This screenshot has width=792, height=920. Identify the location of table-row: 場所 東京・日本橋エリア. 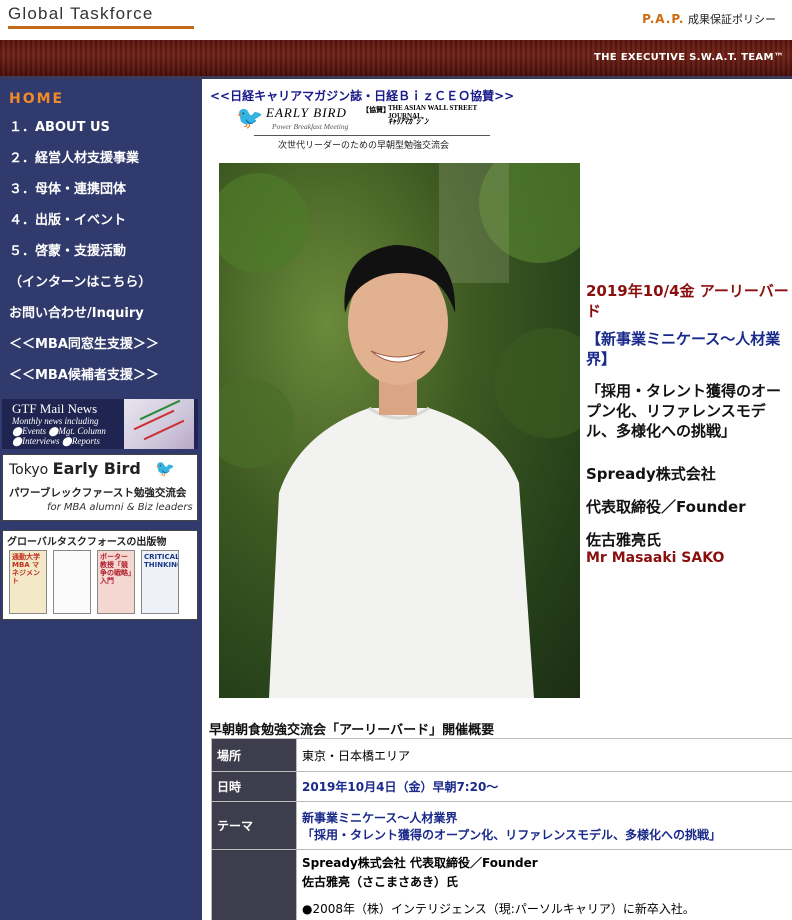
(501, 755).